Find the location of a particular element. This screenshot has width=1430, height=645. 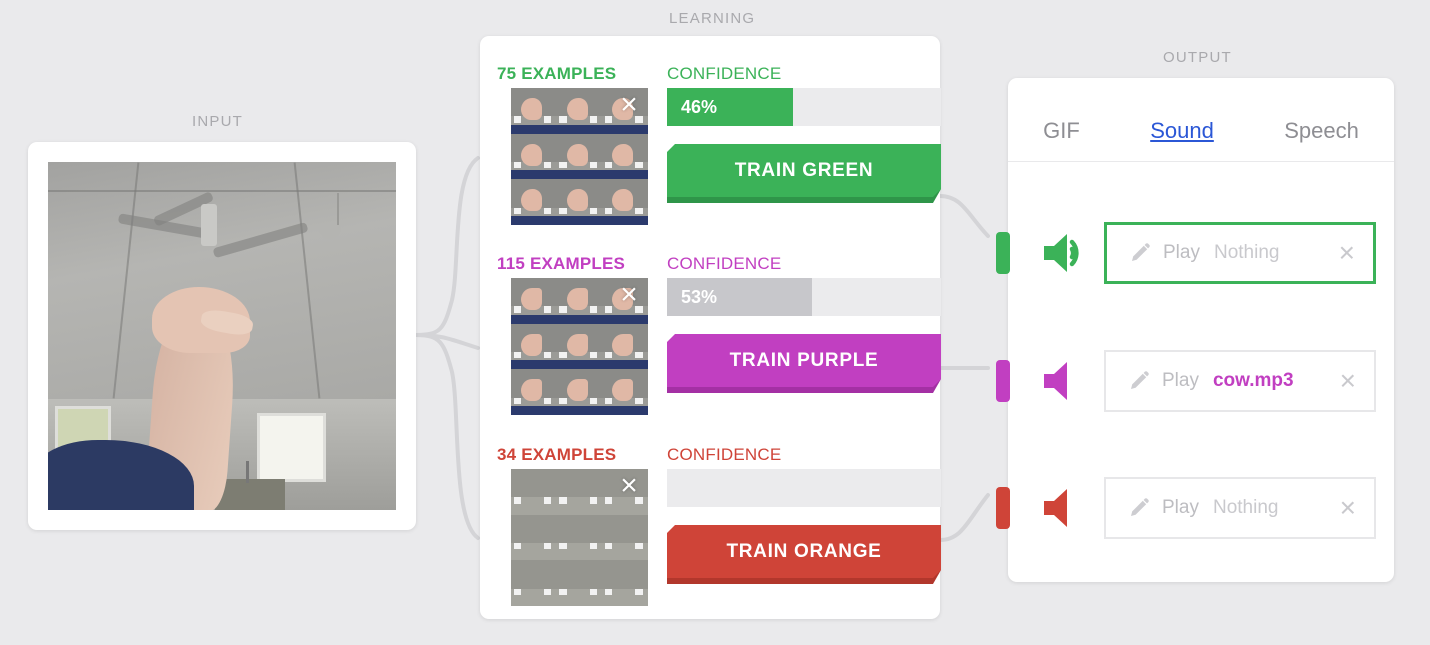

connector-nub-purple is located at coordinates (1003, 381).